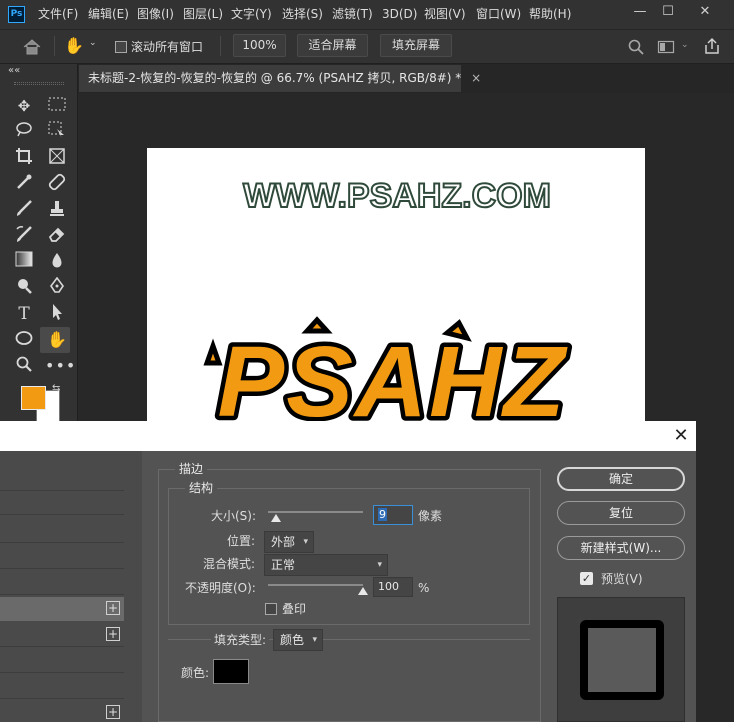 The width and height of the screenshot is (734, 722). I want to click on menu-file: 文件(F), so click(58, 14).